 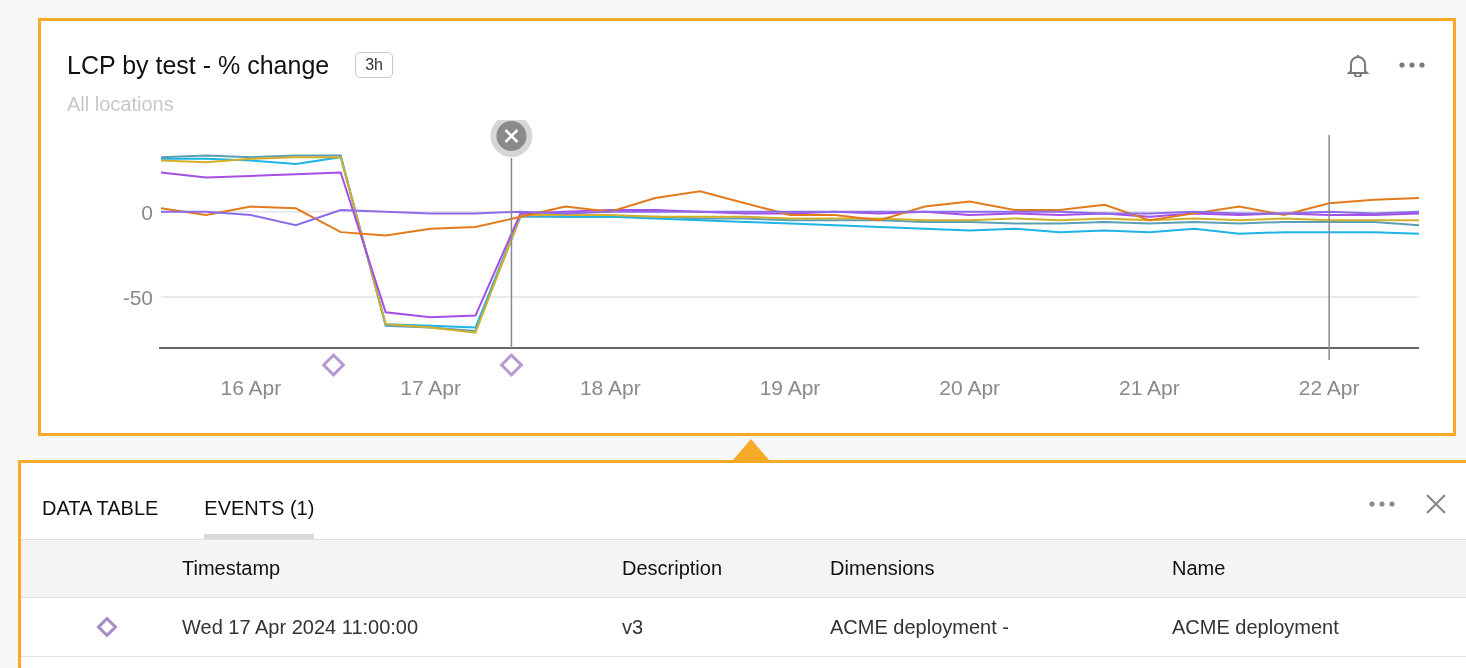 I want to click on y-axis-label: 0, so click(x=147, y=212).